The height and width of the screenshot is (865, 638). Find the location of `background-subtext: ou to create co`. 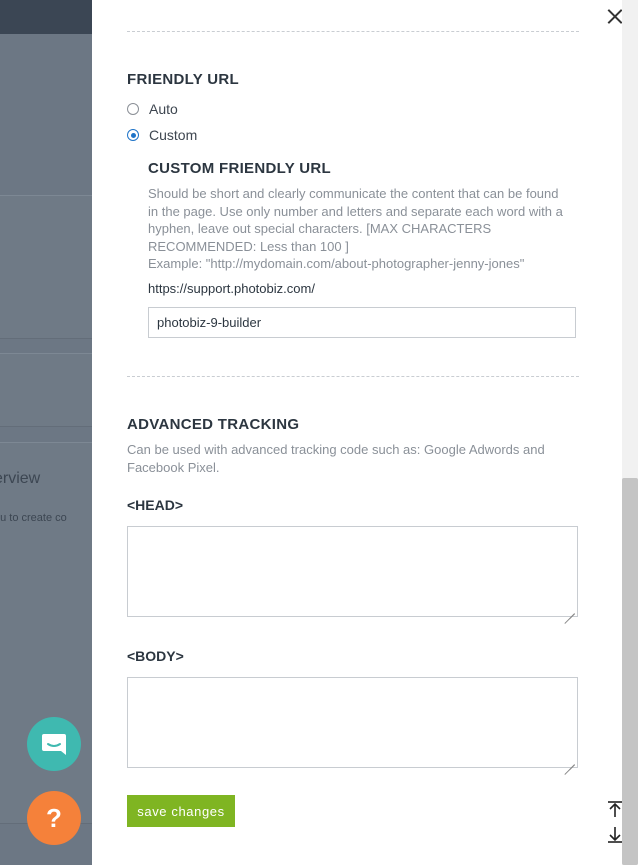

background-subtext: ou to create co is located at coordinates (33, 518).